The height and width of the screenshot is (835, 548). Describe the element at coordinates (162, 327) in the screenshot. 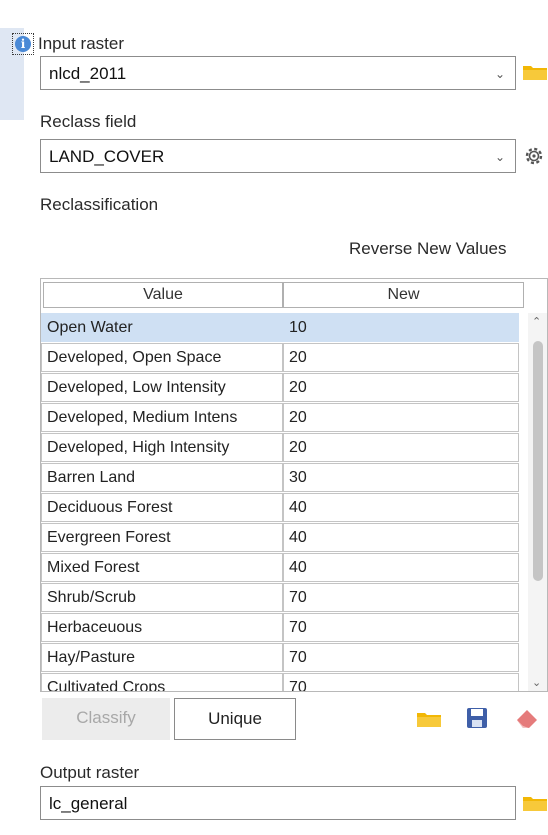

I see `value-cell: Open Water` at that location.